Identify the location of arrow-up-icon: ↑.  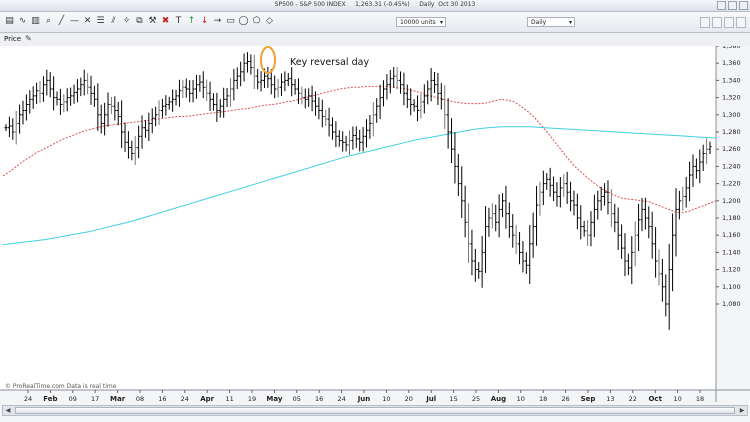
(191, 21).